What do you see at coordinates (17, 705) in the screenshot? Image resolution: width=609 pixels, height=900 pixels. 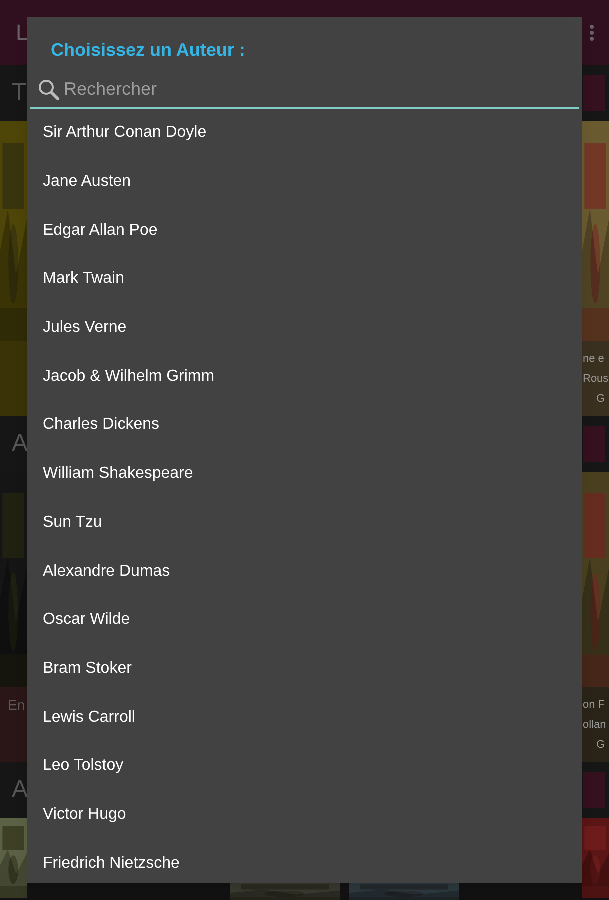 I see `caption-text: En` at bounding box center [17, 705].